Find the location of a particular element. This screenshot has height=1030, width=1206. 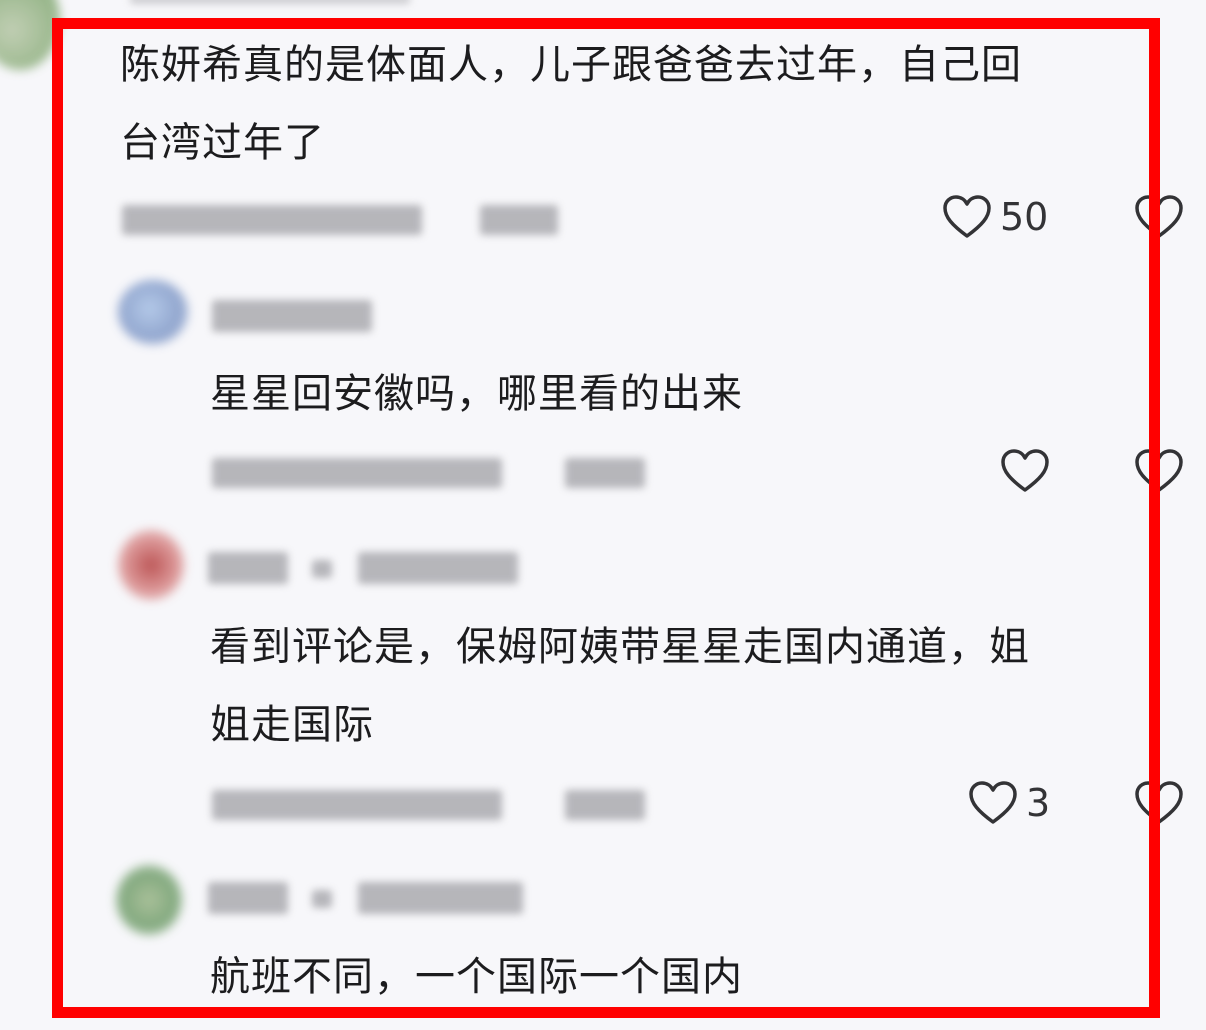

comment-text: 航班不同，一个国际一个国内 is located at coordinates (476, 977).